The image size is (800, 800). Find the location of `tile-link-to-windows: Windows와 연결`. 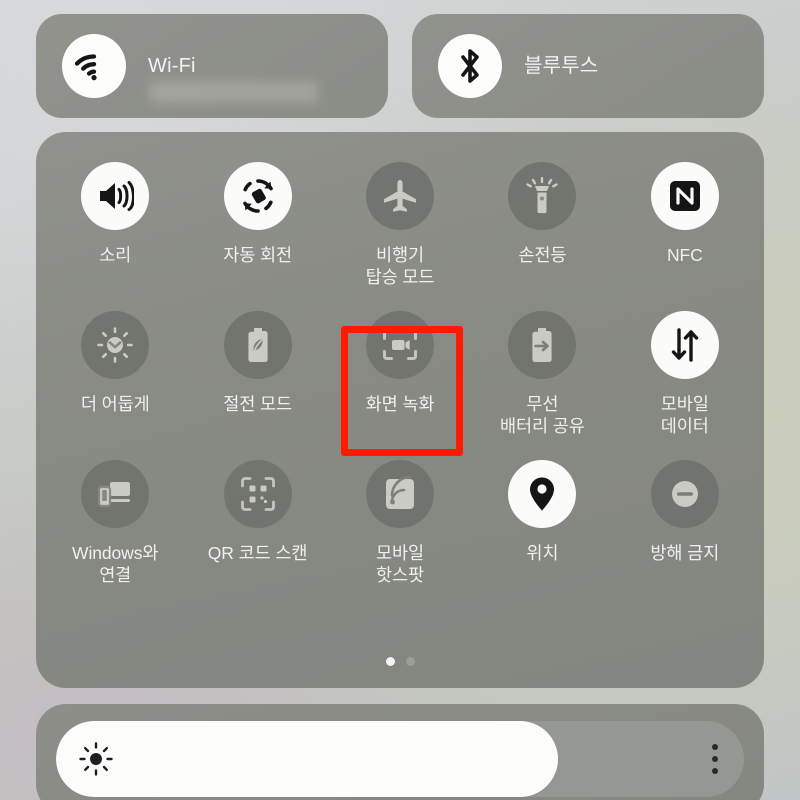

tile-link-to-windows: Windows와 연결 is located at coordinates (115, 521).